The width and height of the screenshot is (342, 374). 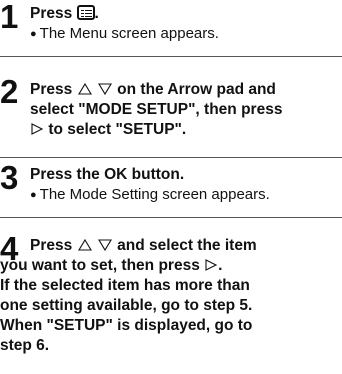 I want to click on step-instruction-line: step 6., so click(x=25, y=345).